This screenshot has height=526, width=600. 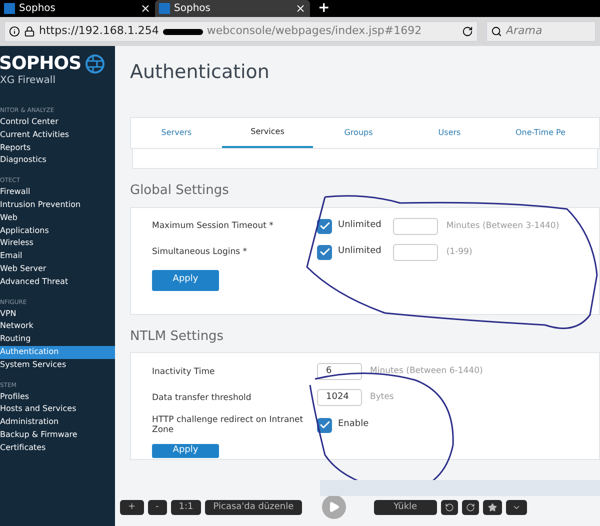 What do you see at coordinates (57, 282) in the screenshot?
I see `nav-item: Advanced Threat` at bounding box center [57, 282].